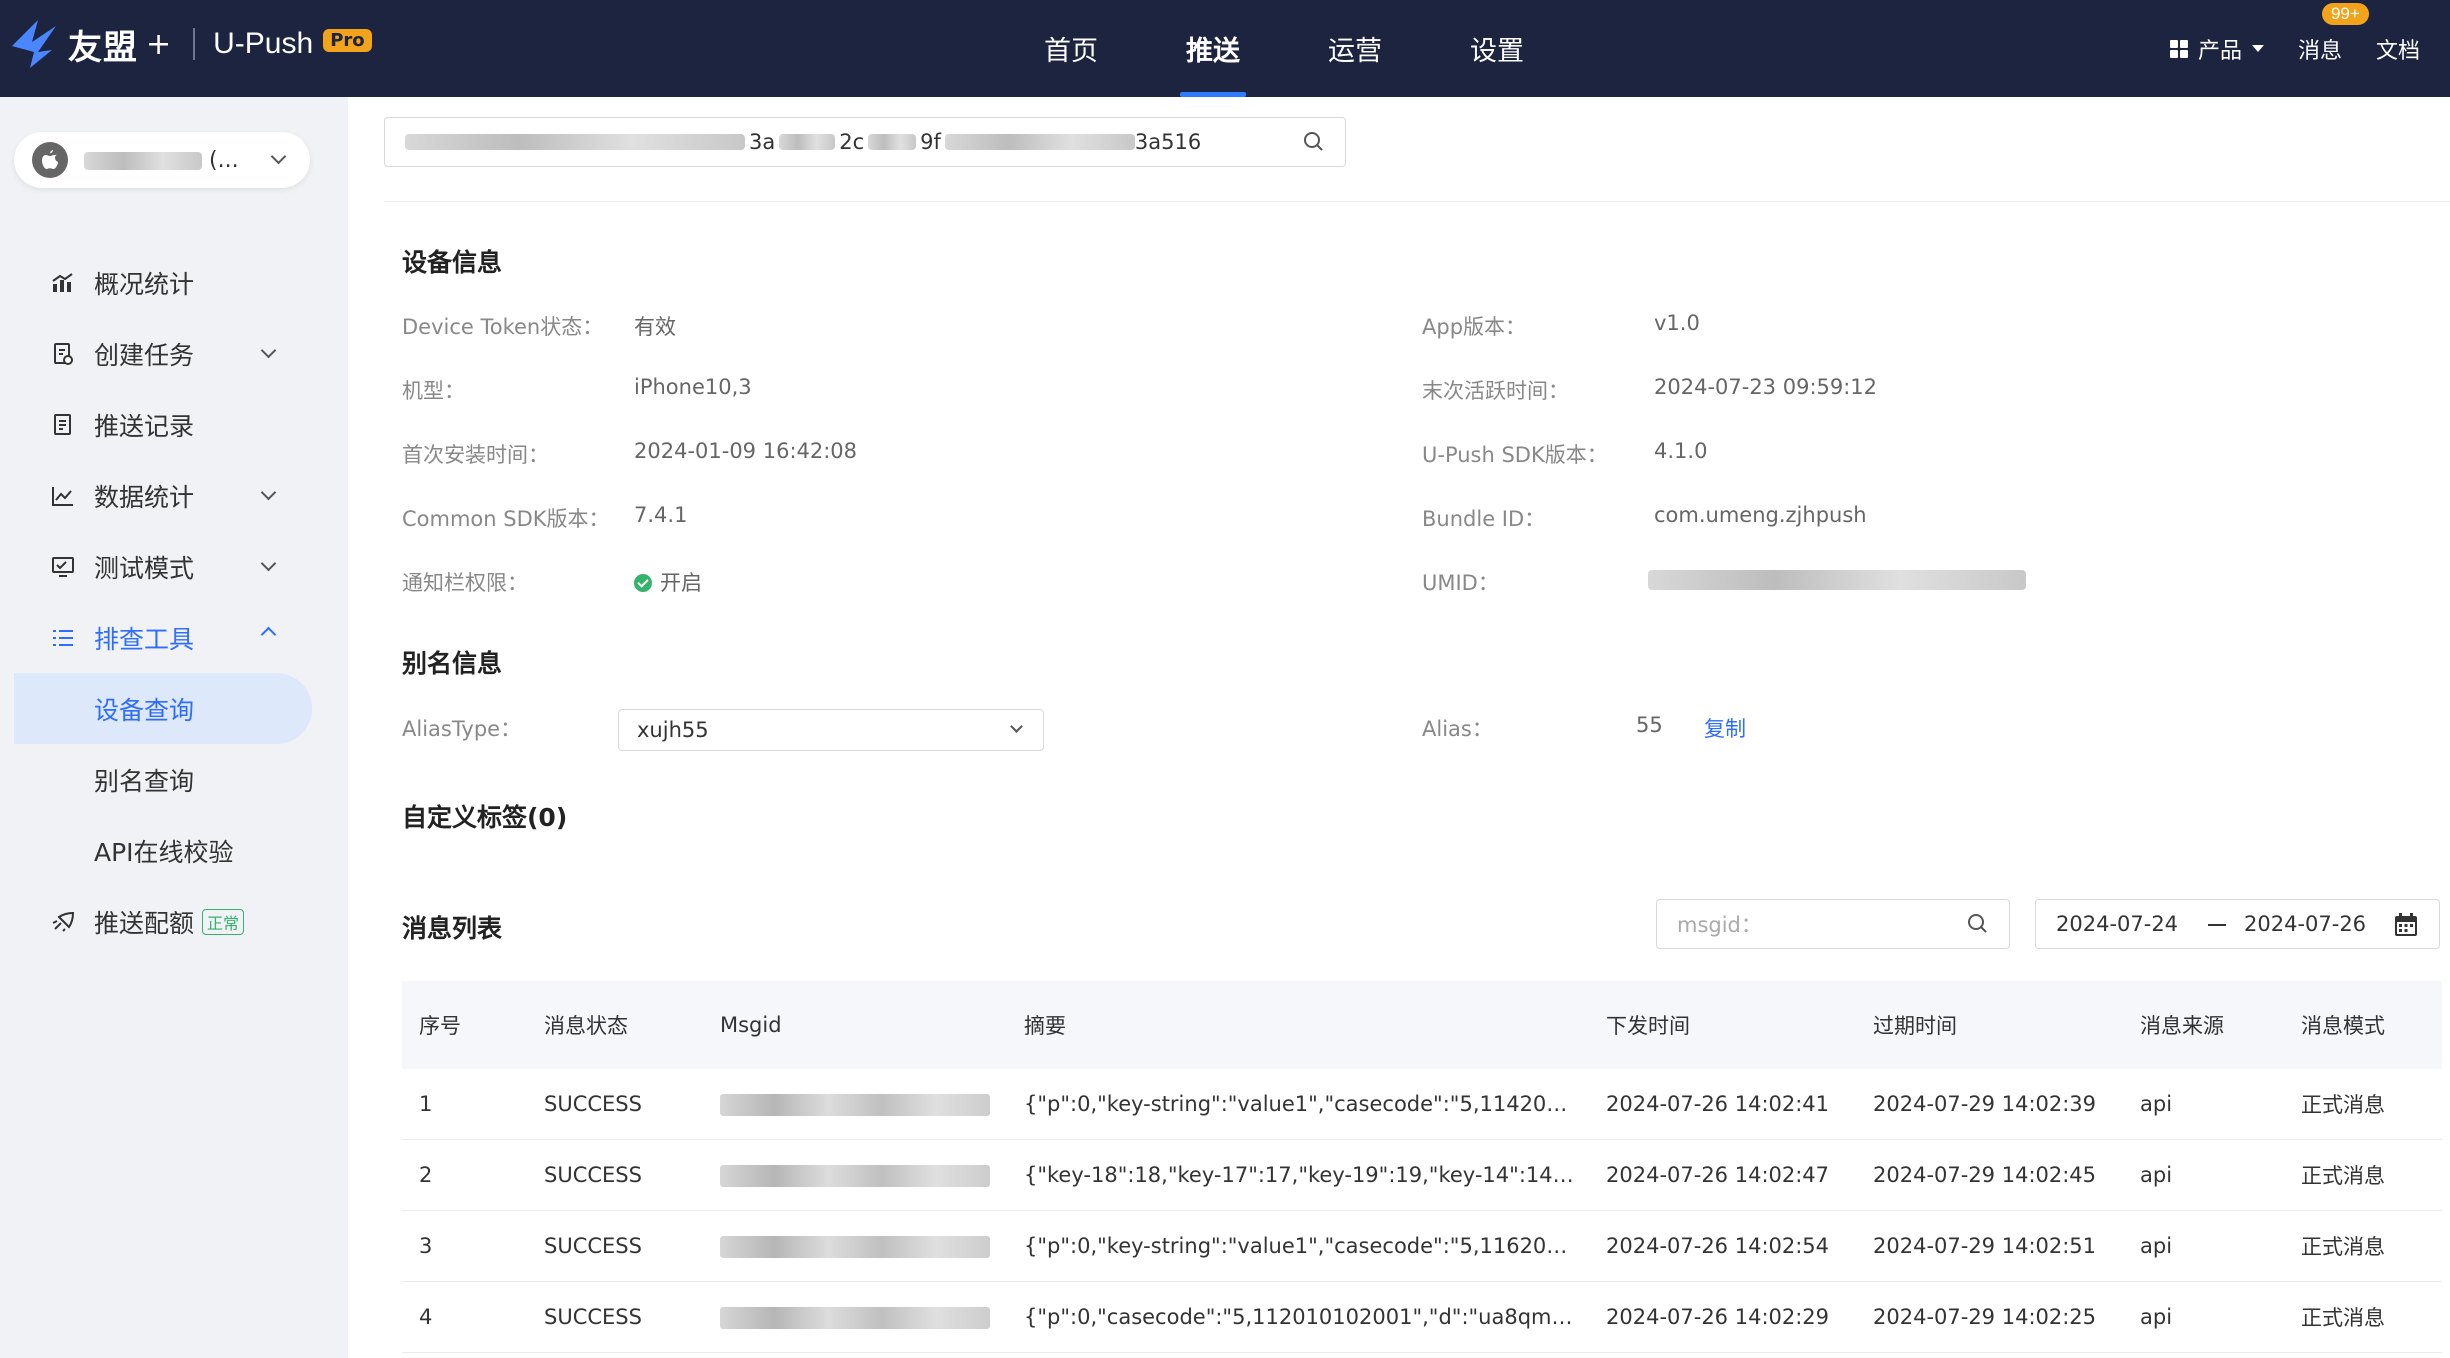  Describe the element at coordinates (174, 779) in the screenshot. I see `sidebar-subitem-alias-query: 别名查询` at that location.